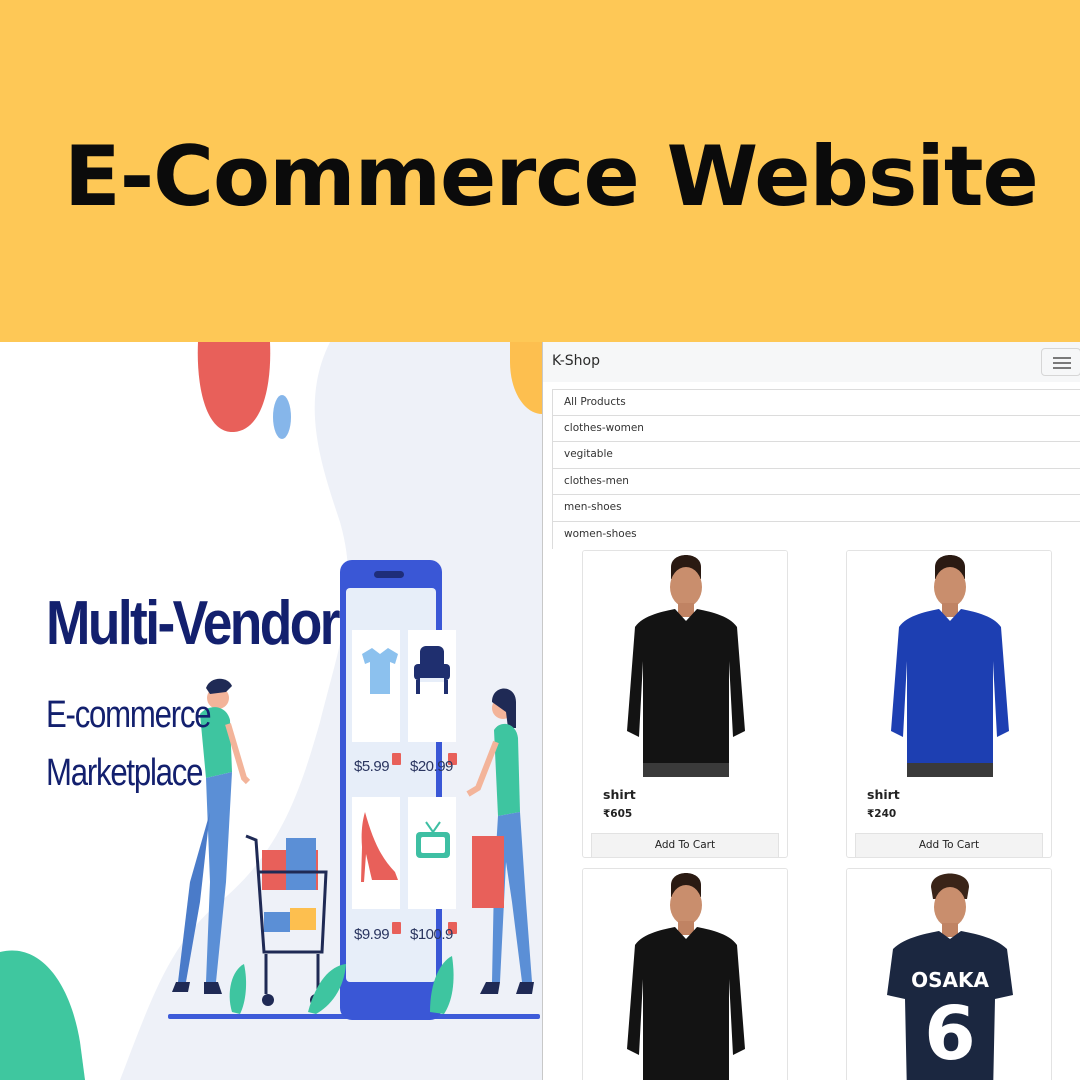  What do you see at coordinates (816, 402) in the screenshot?
I see `category-item-all-products: All Products` at bounding box center [816, 402].